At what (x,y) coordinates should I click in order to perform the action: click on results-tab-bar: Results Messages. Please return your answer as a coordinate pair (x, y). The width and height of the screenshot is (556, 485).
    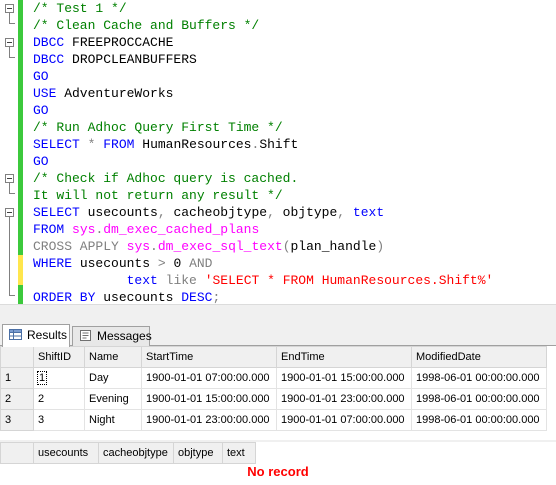
    Looking at the image, I should click on (278, 332).